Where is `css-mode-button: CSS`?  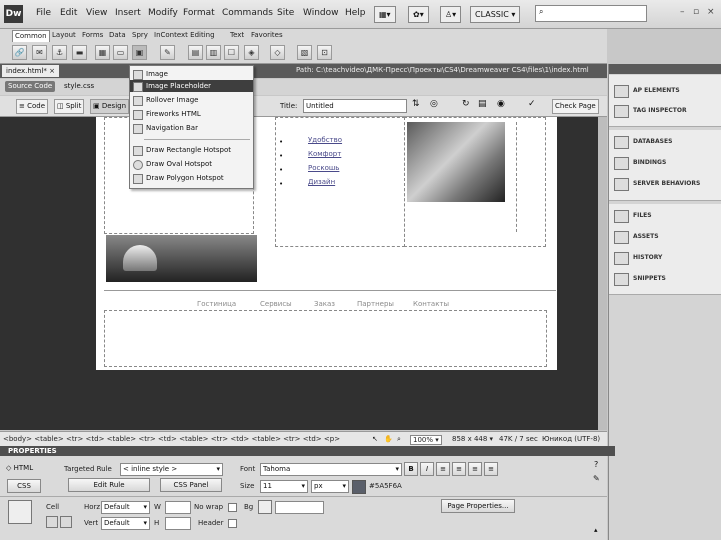
css-mode-button: CSS is located at coordinates (24, 486).